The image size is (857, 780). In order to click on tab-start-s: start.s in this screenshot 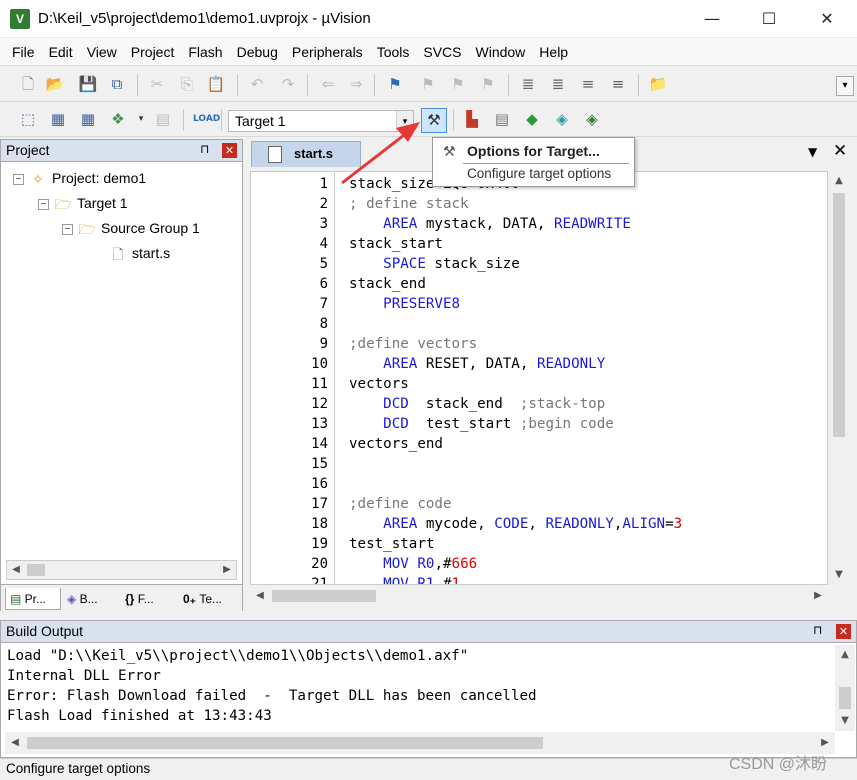, I will do `click(306, 154)`.